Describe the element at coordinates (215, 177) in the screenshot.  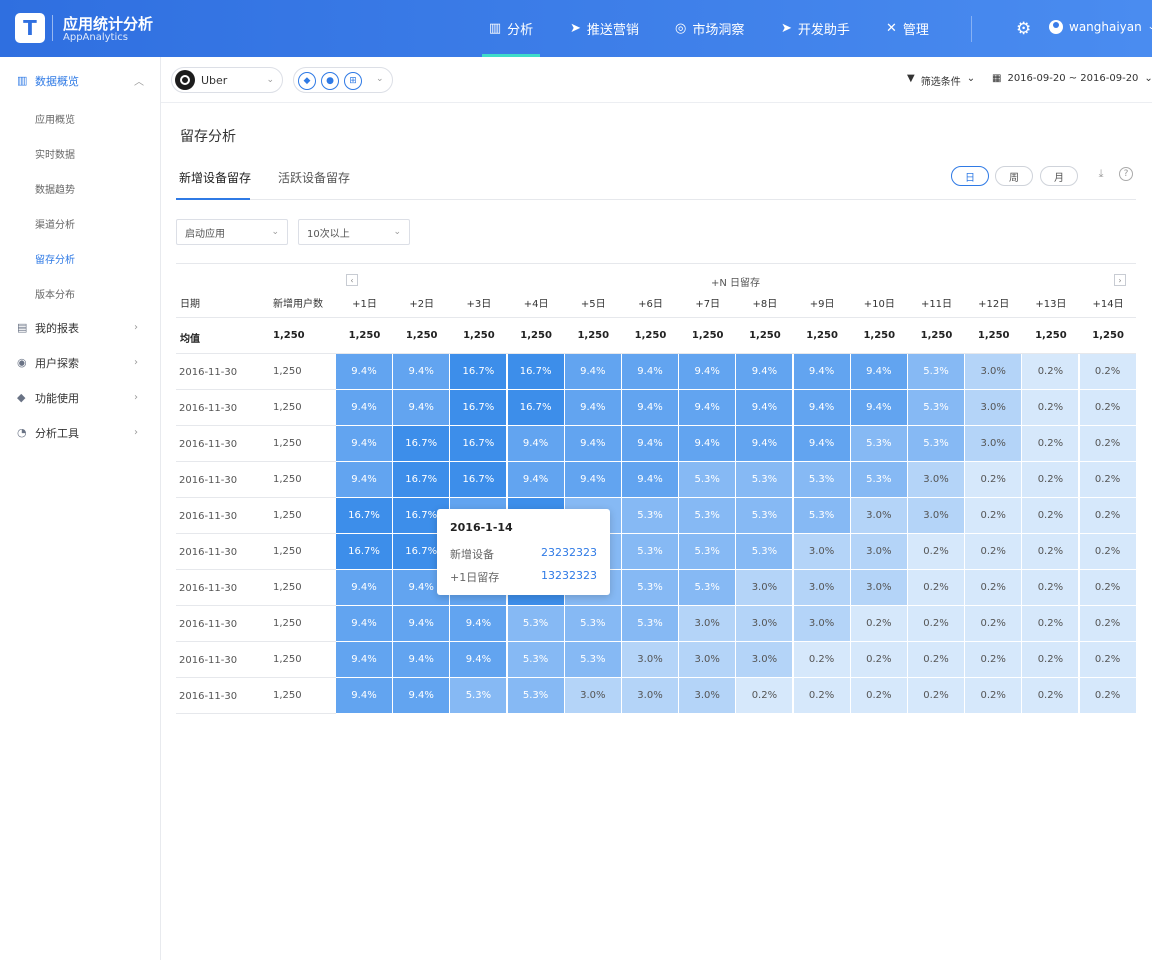
I see `tab-new-device-retention: 新增设备留存` at that location.